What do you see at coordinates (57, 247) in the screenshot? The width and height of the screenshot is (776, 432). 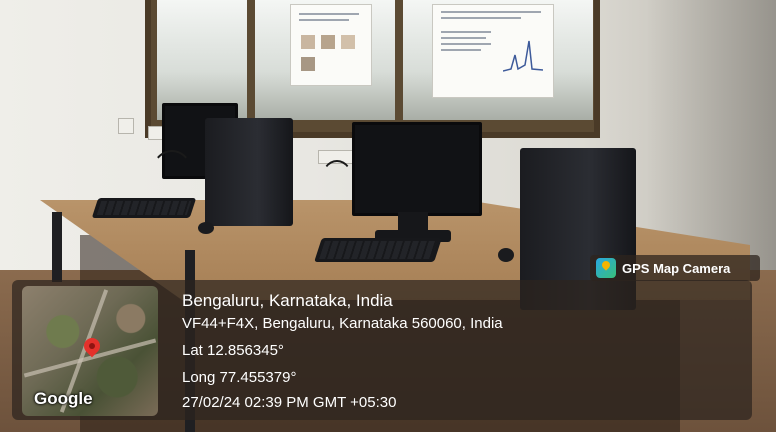 I see `desk-leg` at bounding box center [57, 247].